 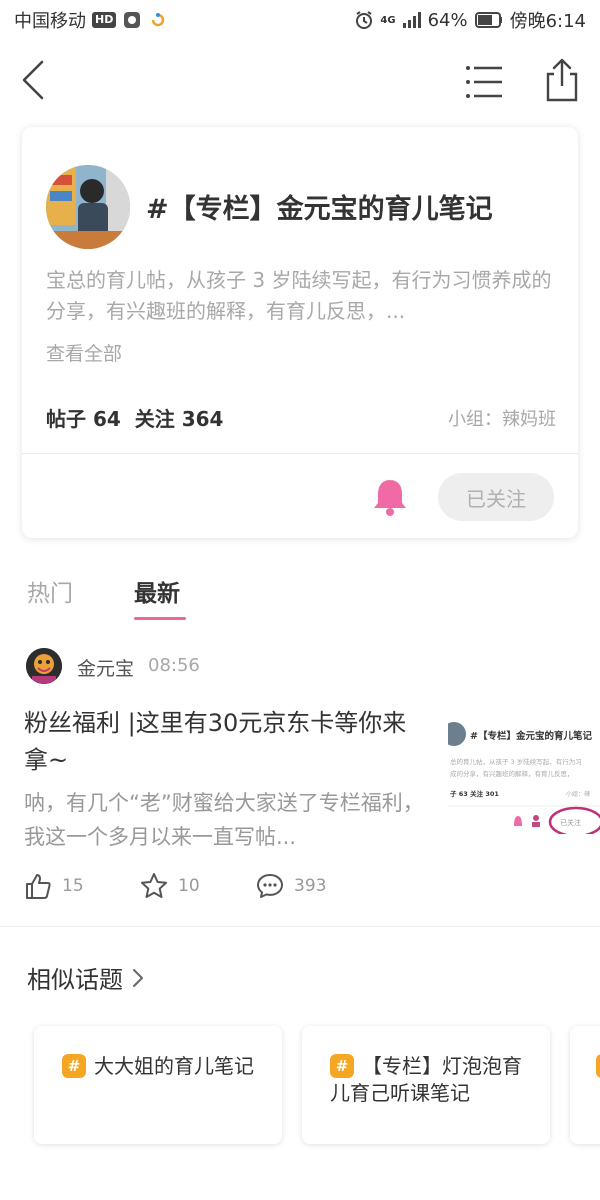 What do you see at coordinates (33, 80) in the screenshot?
I see `back-arrow-icon` at bounding box center [33, 80].